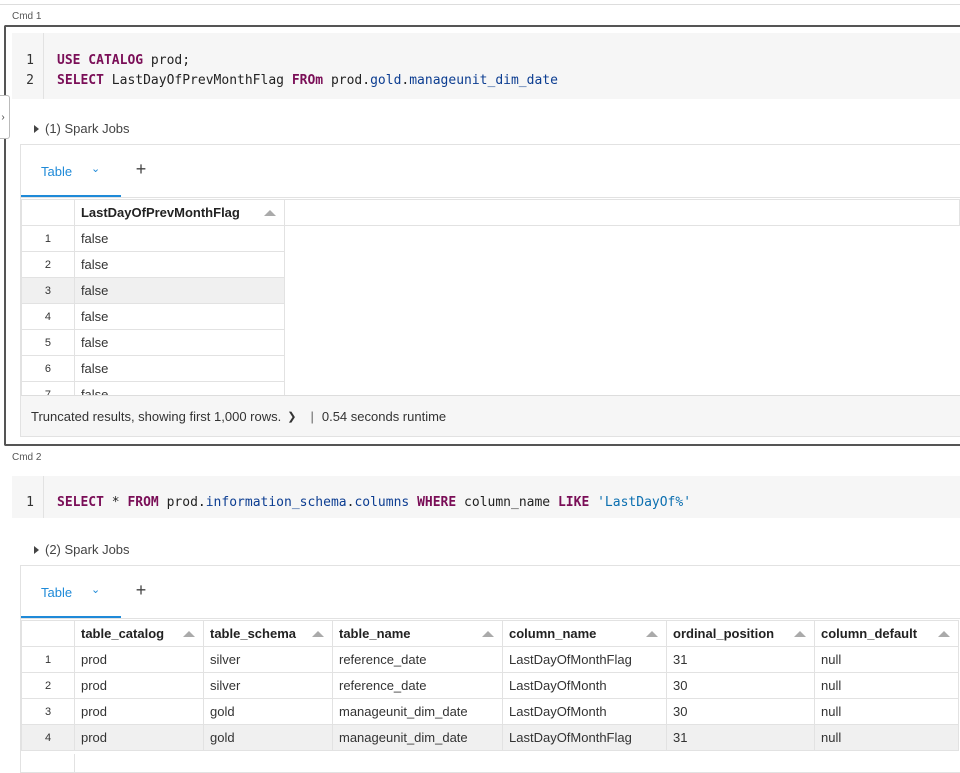 The width and height of the screenshot is (960, 773). I want to click on row-number: 2, so click(48, 264).